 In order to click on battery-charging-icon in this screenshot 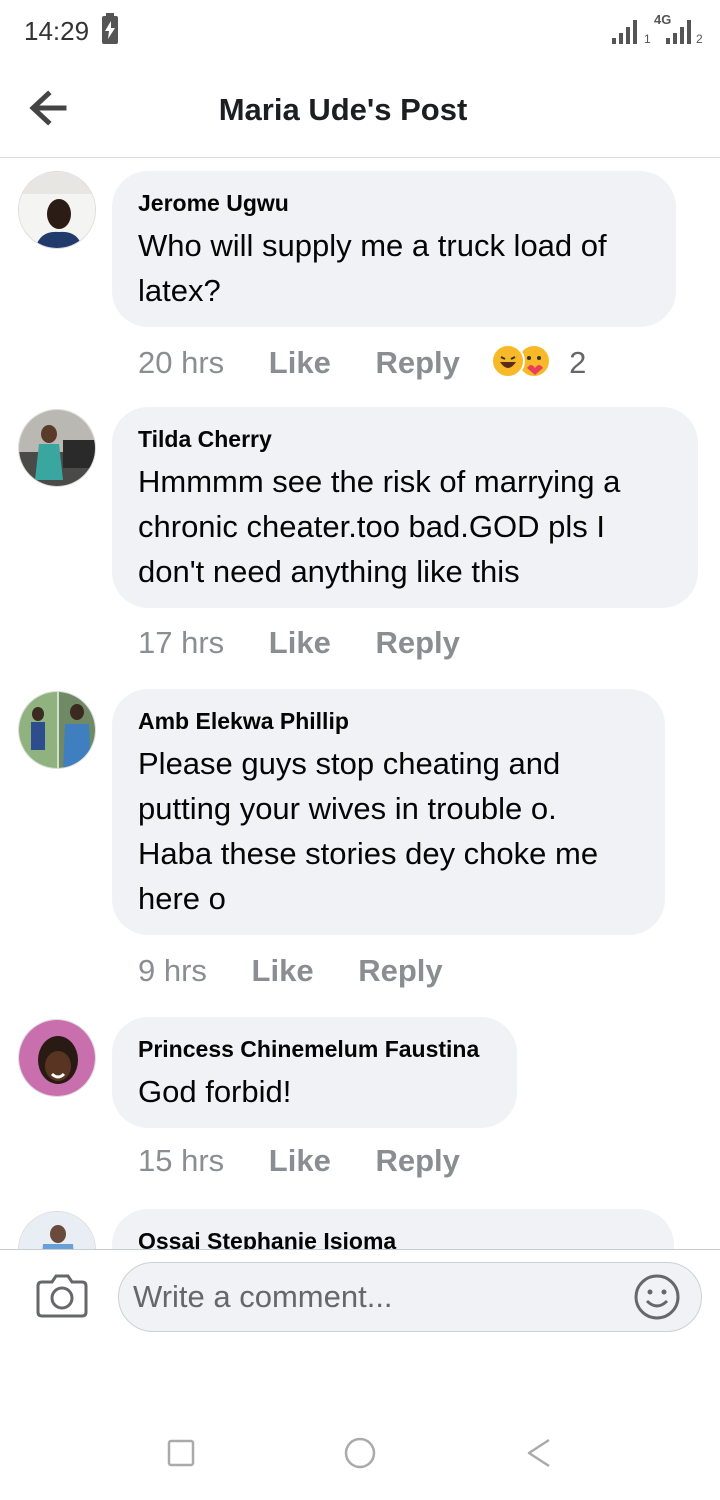, I will do `click(110, 28)`.